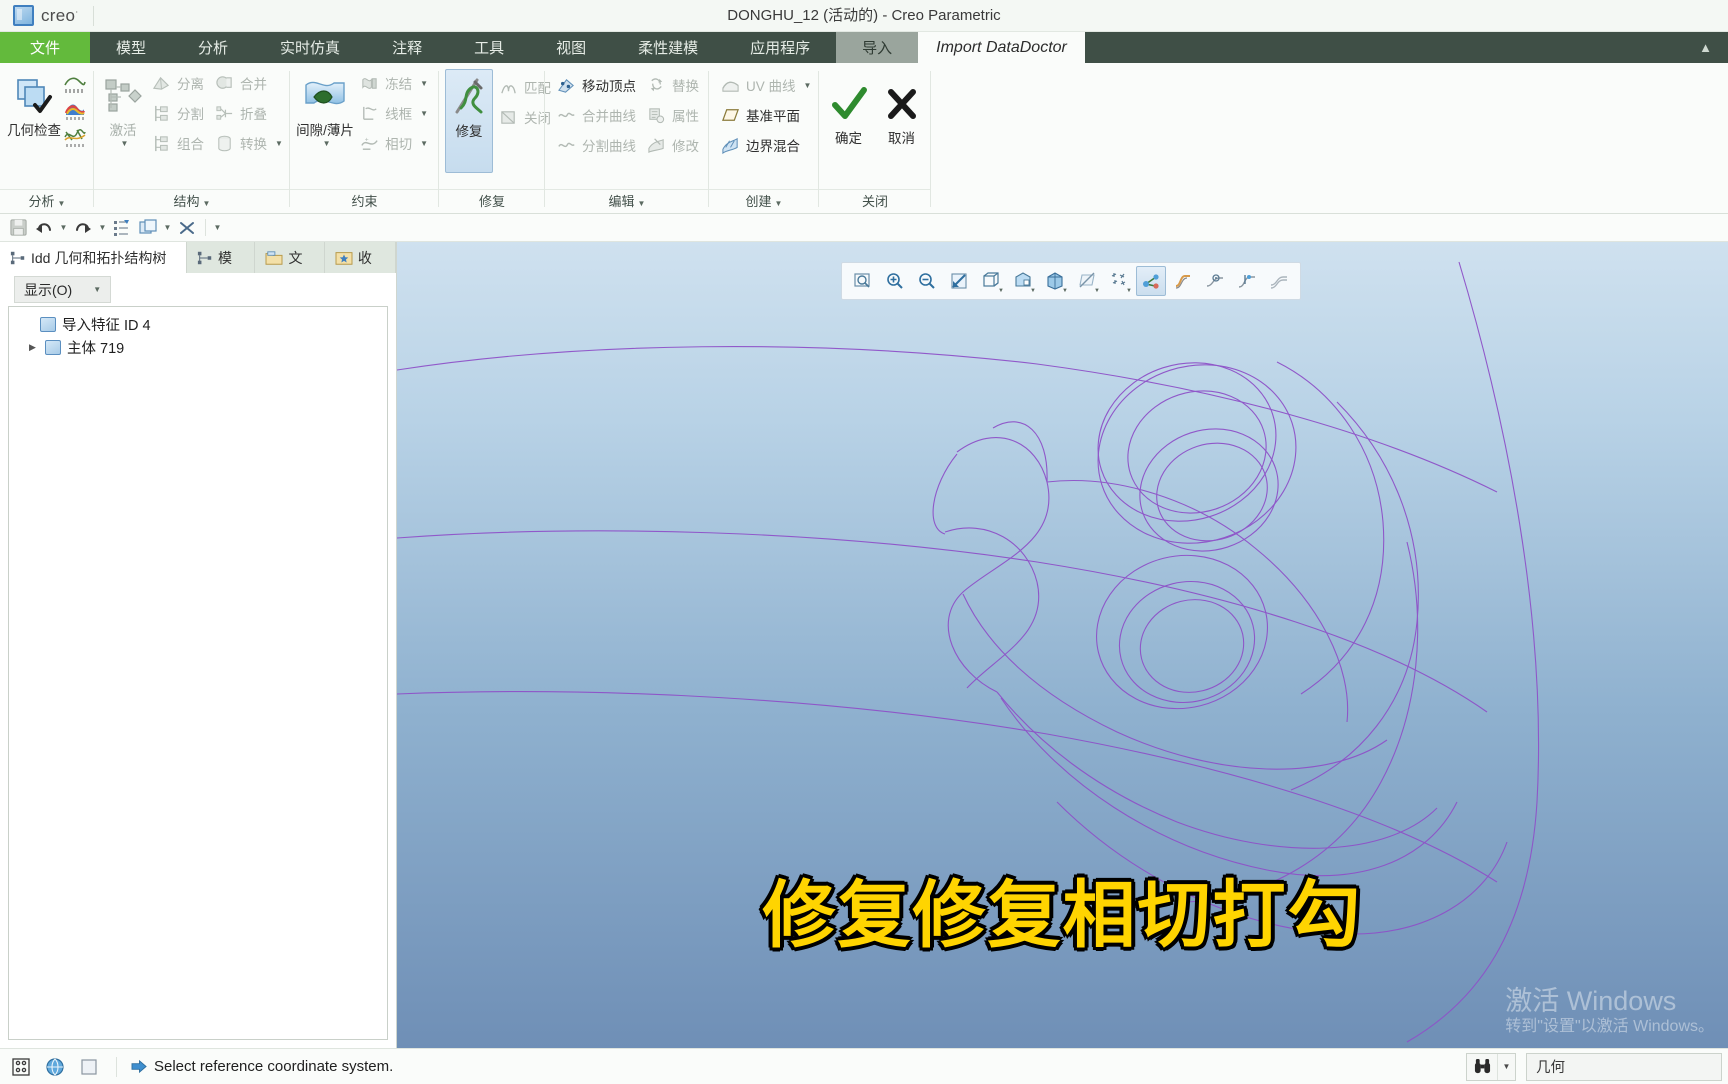 Image resolution: width=1728 pixels, height=1084 pixels. I want to click on split-curve-button: 分割曲线, so click(596, 145).